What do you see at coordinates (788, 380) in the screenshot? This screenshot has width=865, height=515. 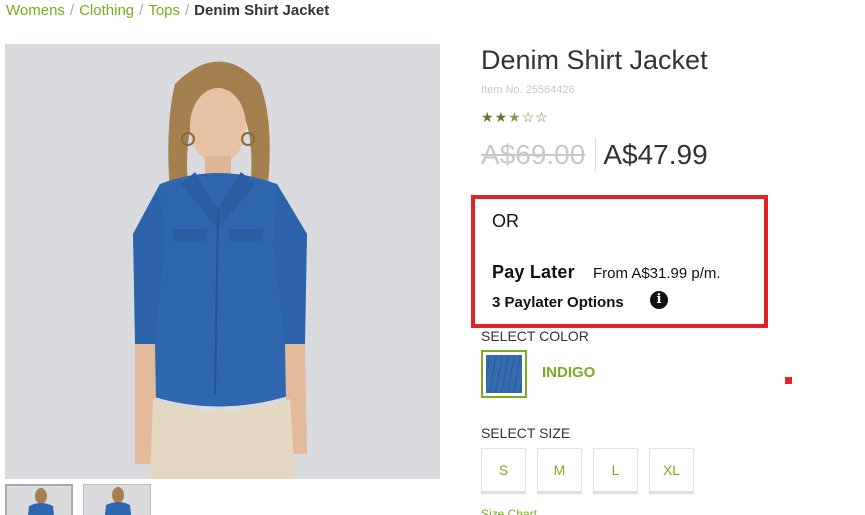 I see `red-marker` at bounding box center [788, 380].